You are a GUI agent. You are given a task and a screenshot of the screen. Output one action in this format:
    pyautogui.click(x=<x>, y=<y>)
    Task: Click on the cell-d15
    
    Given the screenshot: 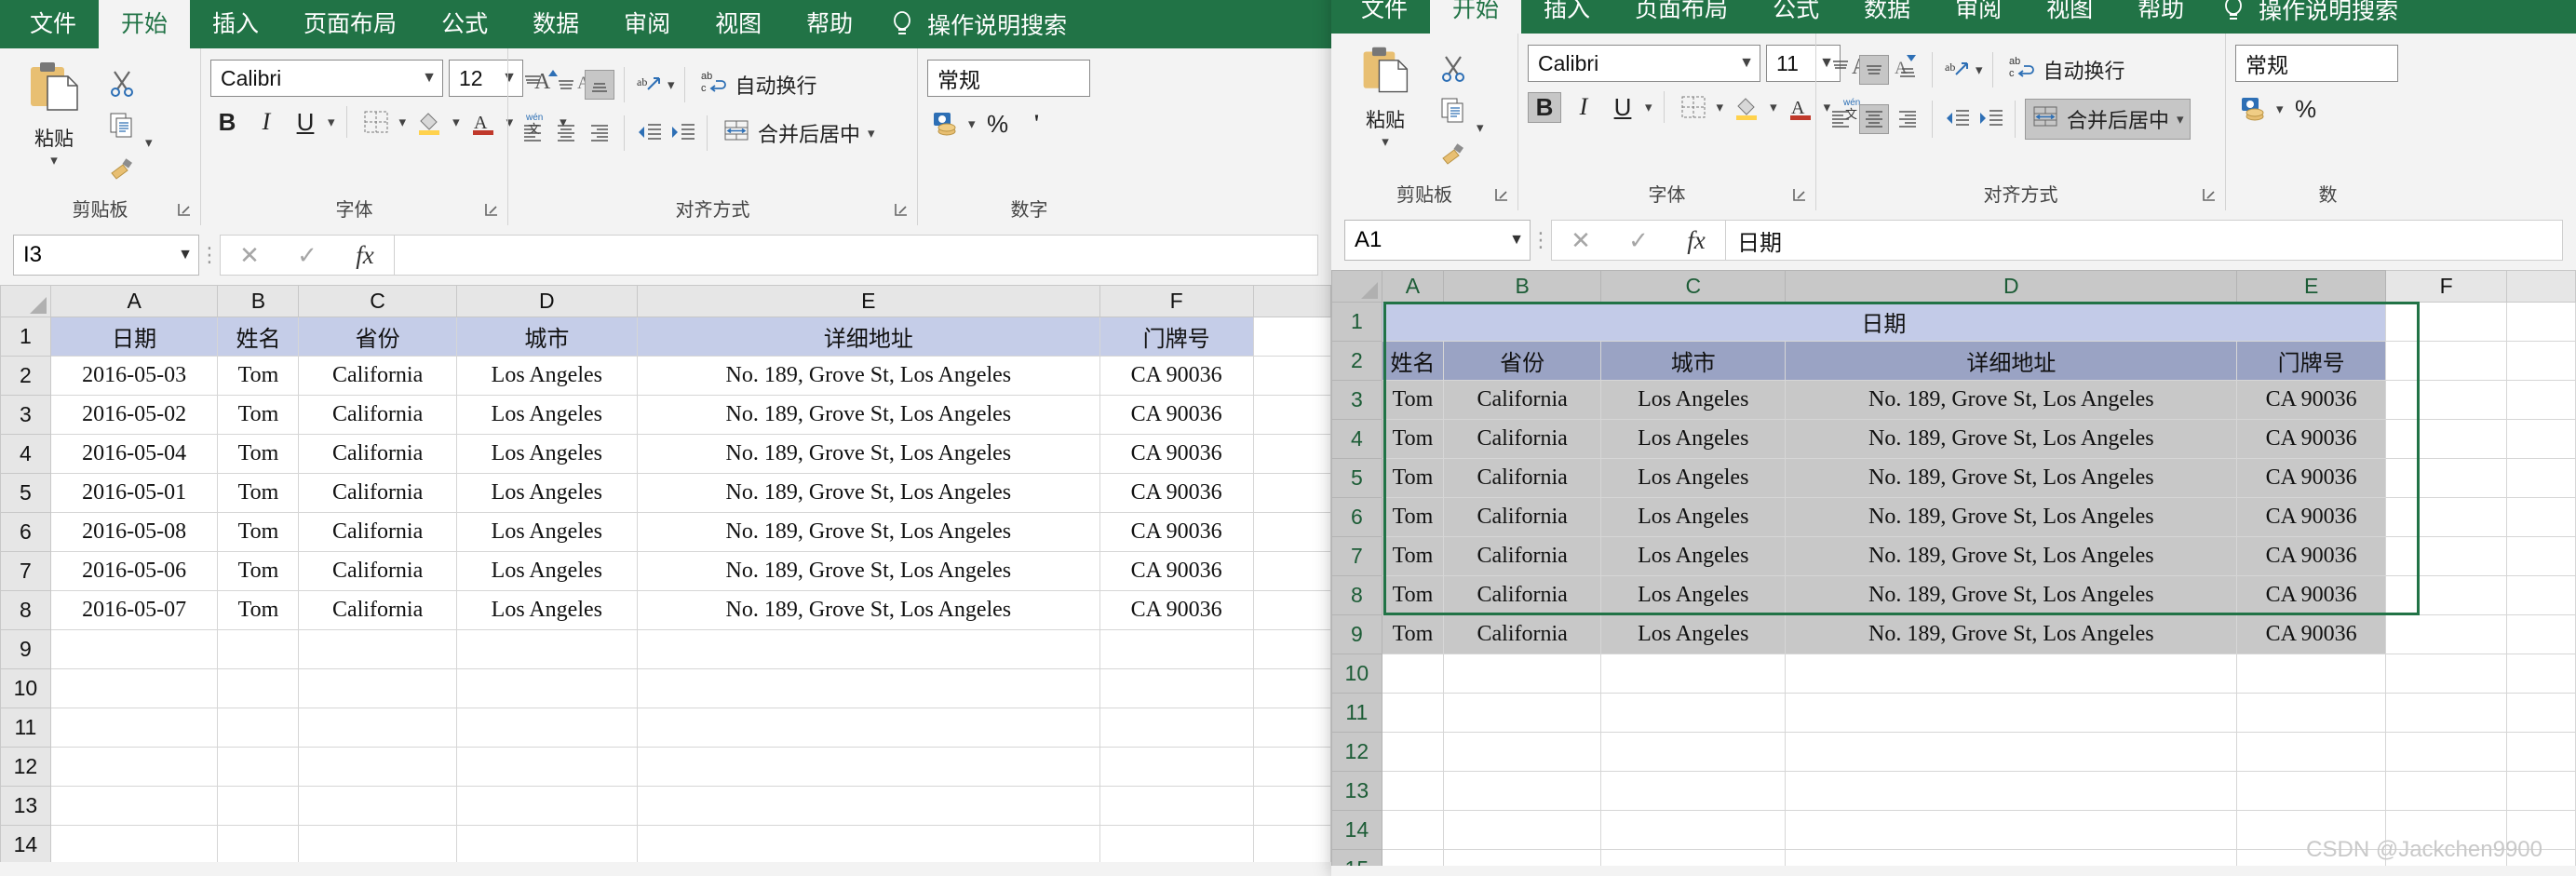 What is the action you would take?
    pyautogui.click(x=2011, y=857)
    